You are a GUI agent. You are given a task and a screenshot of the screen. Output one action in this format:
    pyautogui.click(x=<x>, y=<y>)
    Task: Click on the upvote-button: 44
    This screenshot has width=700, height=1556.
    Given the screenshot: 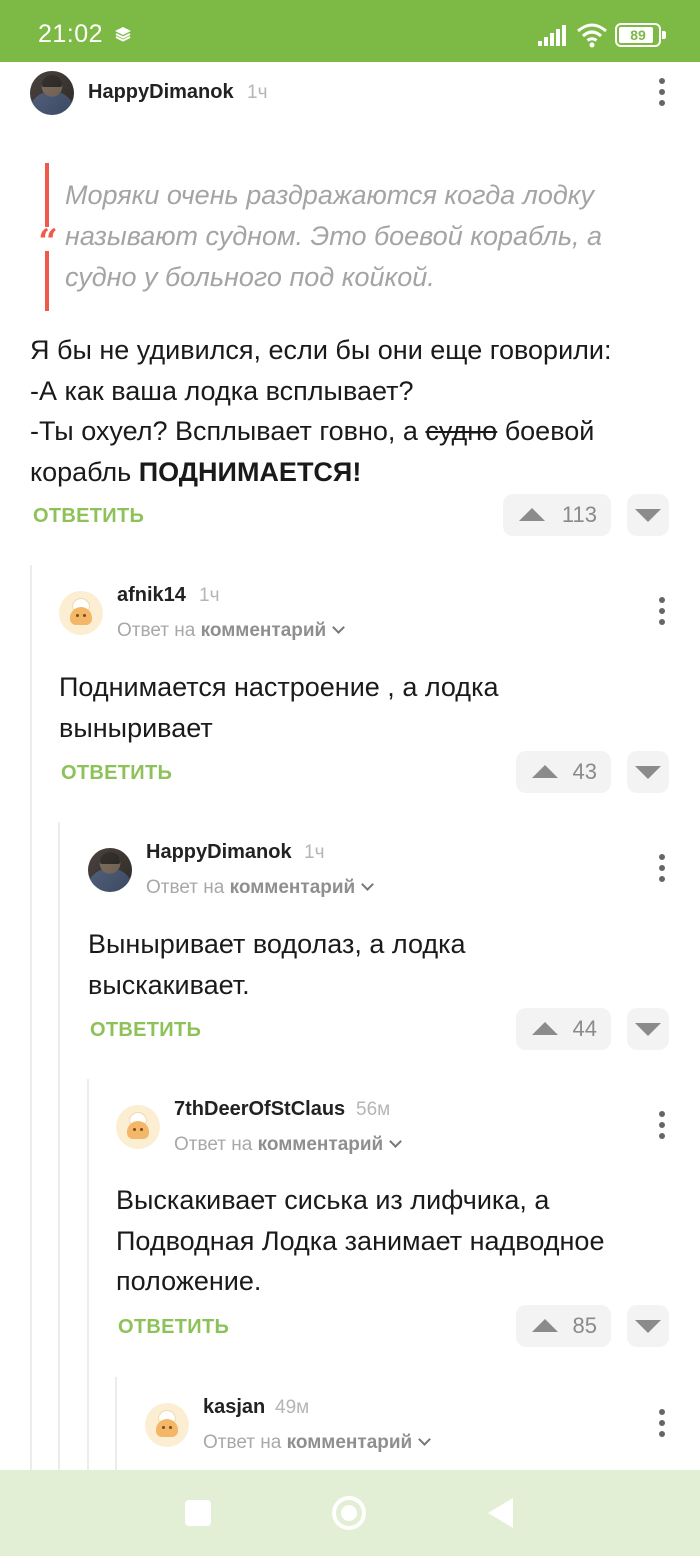 What is the action you would take?
    pyautogui.click(x=563, y=1029)
    